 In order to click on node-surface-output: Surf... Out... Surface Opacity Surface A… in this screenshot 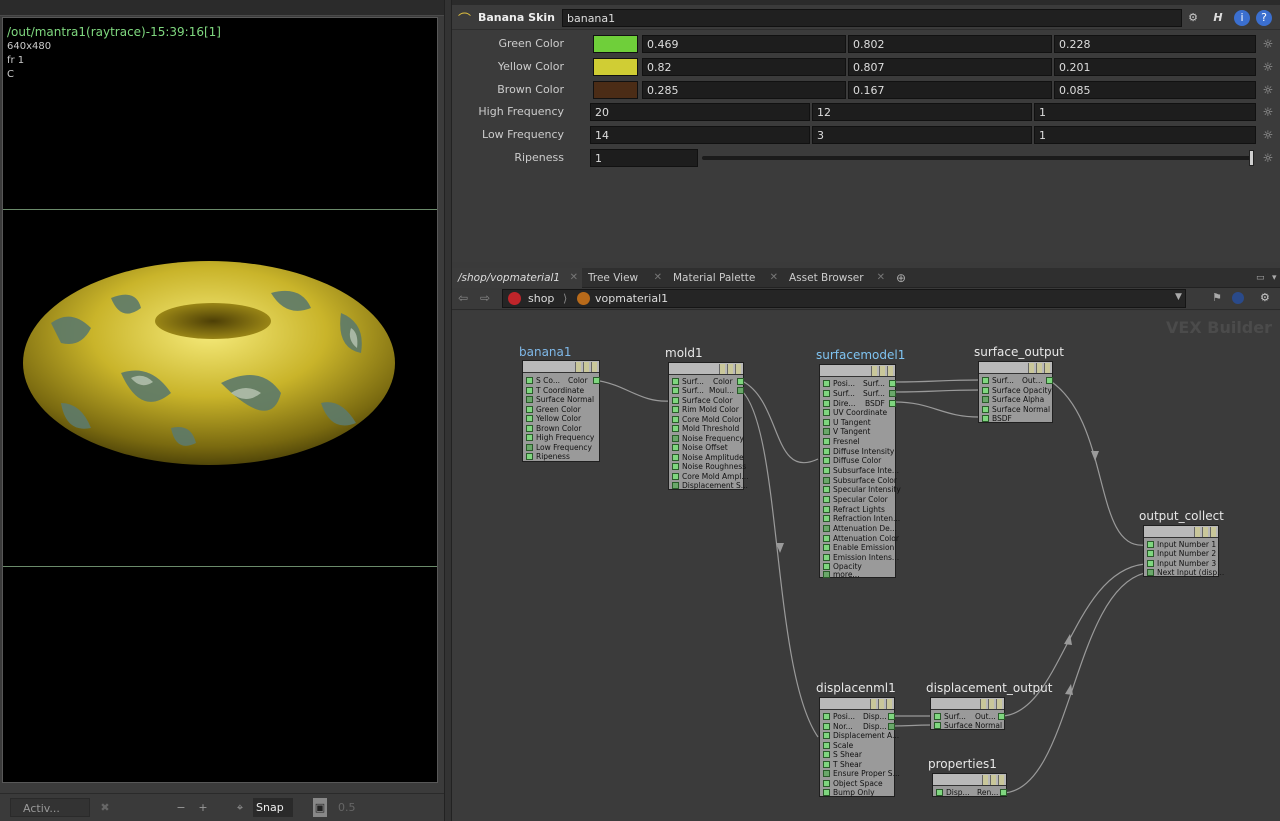, I will do `click(1015, 392)`.